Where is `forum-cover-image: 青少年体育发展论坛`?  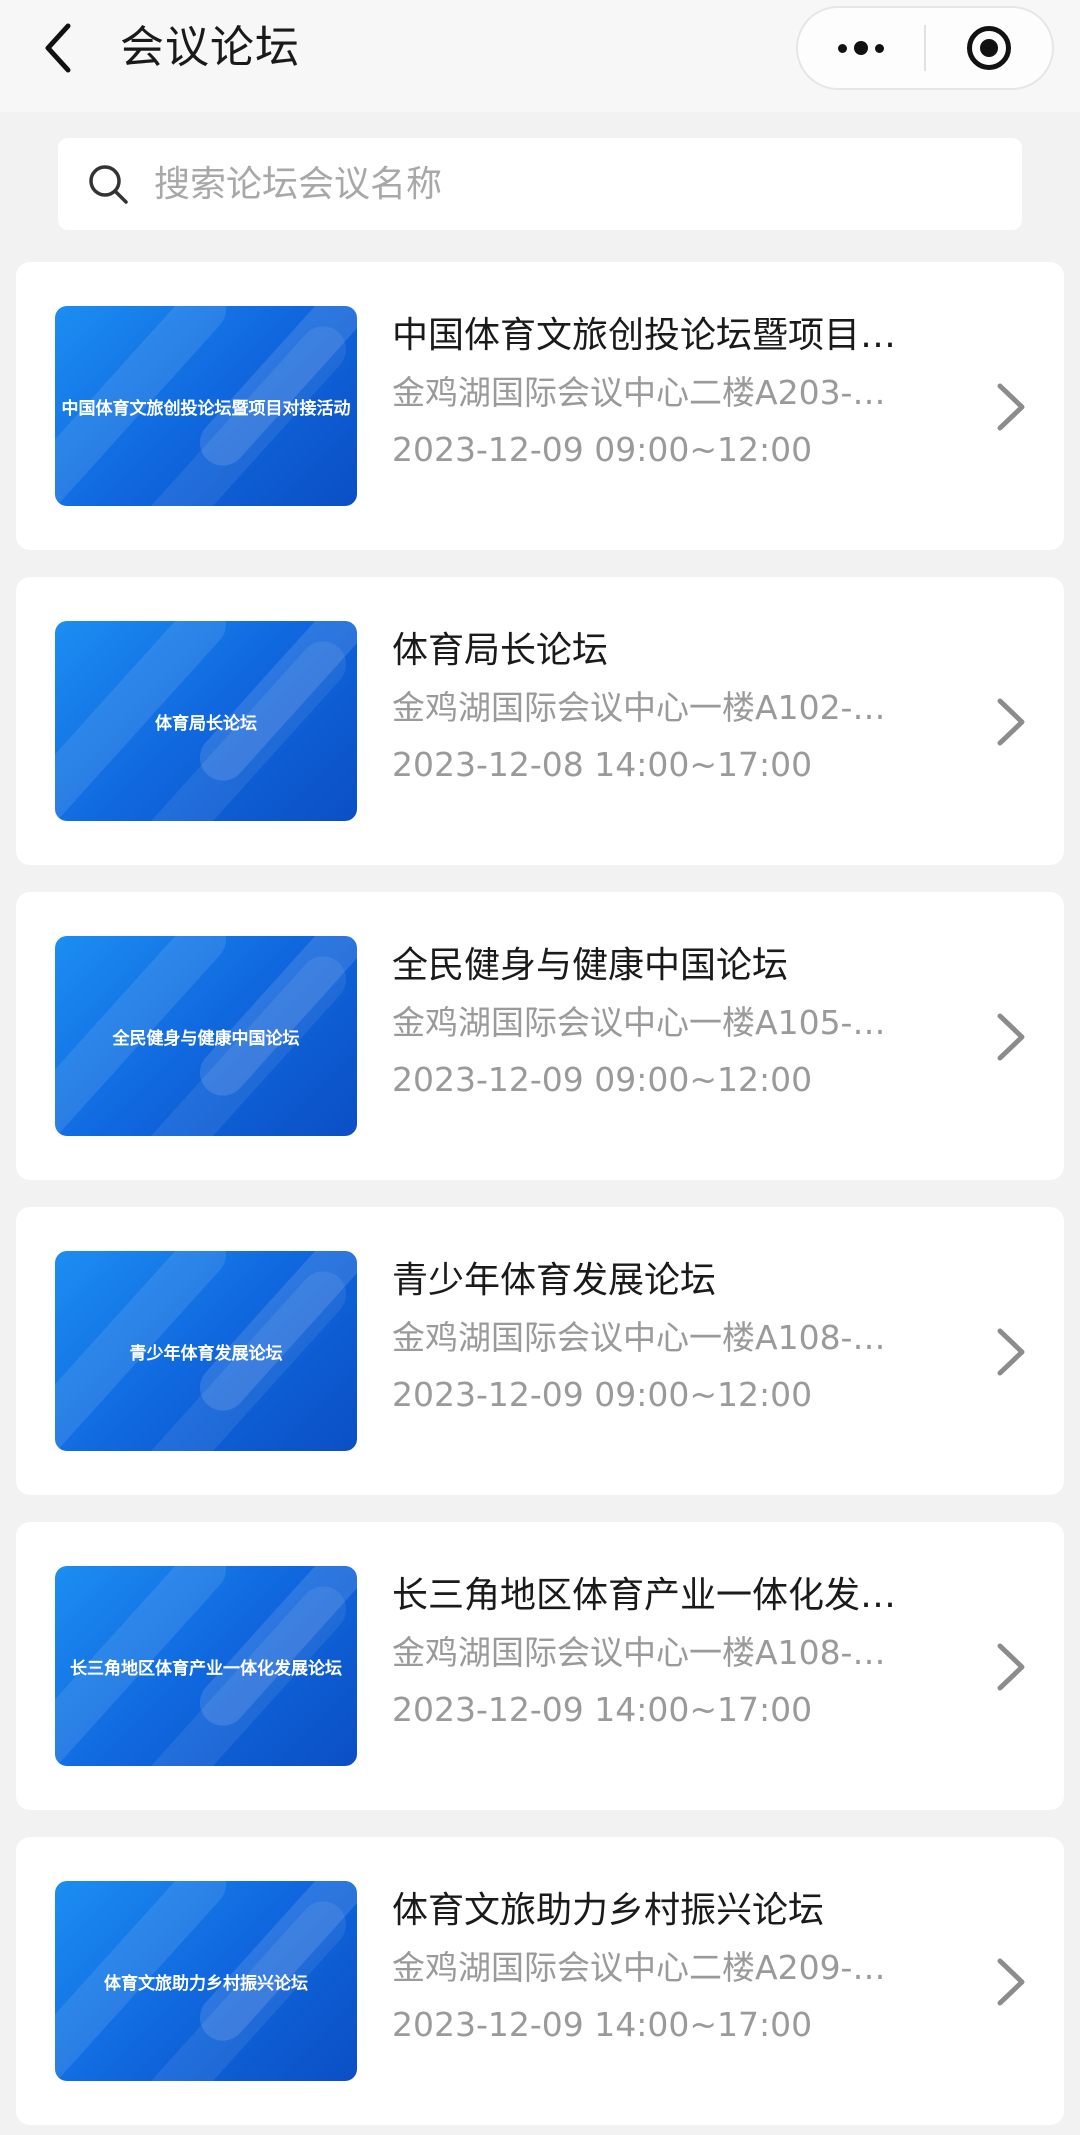 forum-cover-image: 青少年体育发展论坛 is located at coordinates (206, 1351).